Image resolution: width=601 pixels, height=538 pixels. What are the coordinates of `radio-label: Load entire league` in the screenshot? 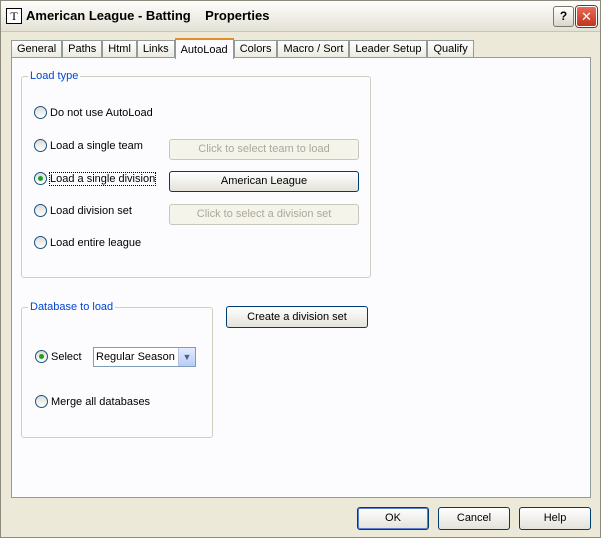 It's located at (96, 242).